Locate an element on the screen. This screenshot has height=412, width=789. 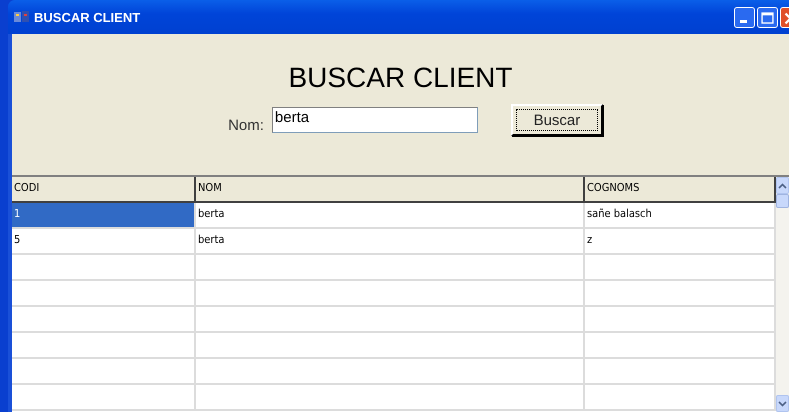
column-header: CODI is located at coordinates (104, 189).